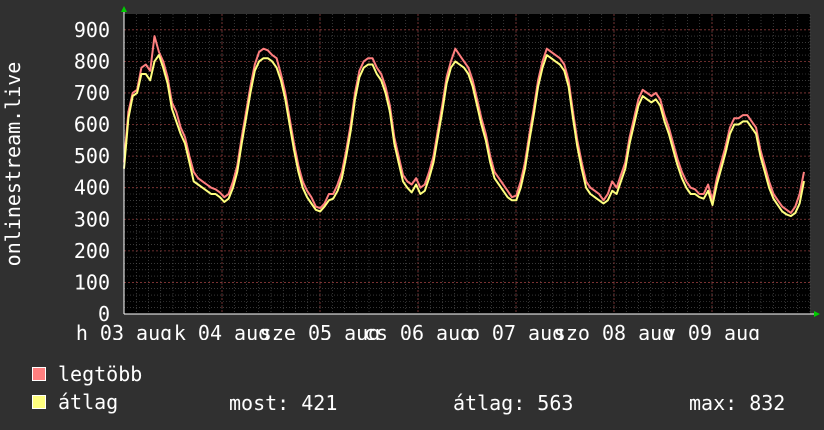 The width and height of the screenshot is (824, 430). I want to click on y-axis-arrow-icon, so click(124, 9).